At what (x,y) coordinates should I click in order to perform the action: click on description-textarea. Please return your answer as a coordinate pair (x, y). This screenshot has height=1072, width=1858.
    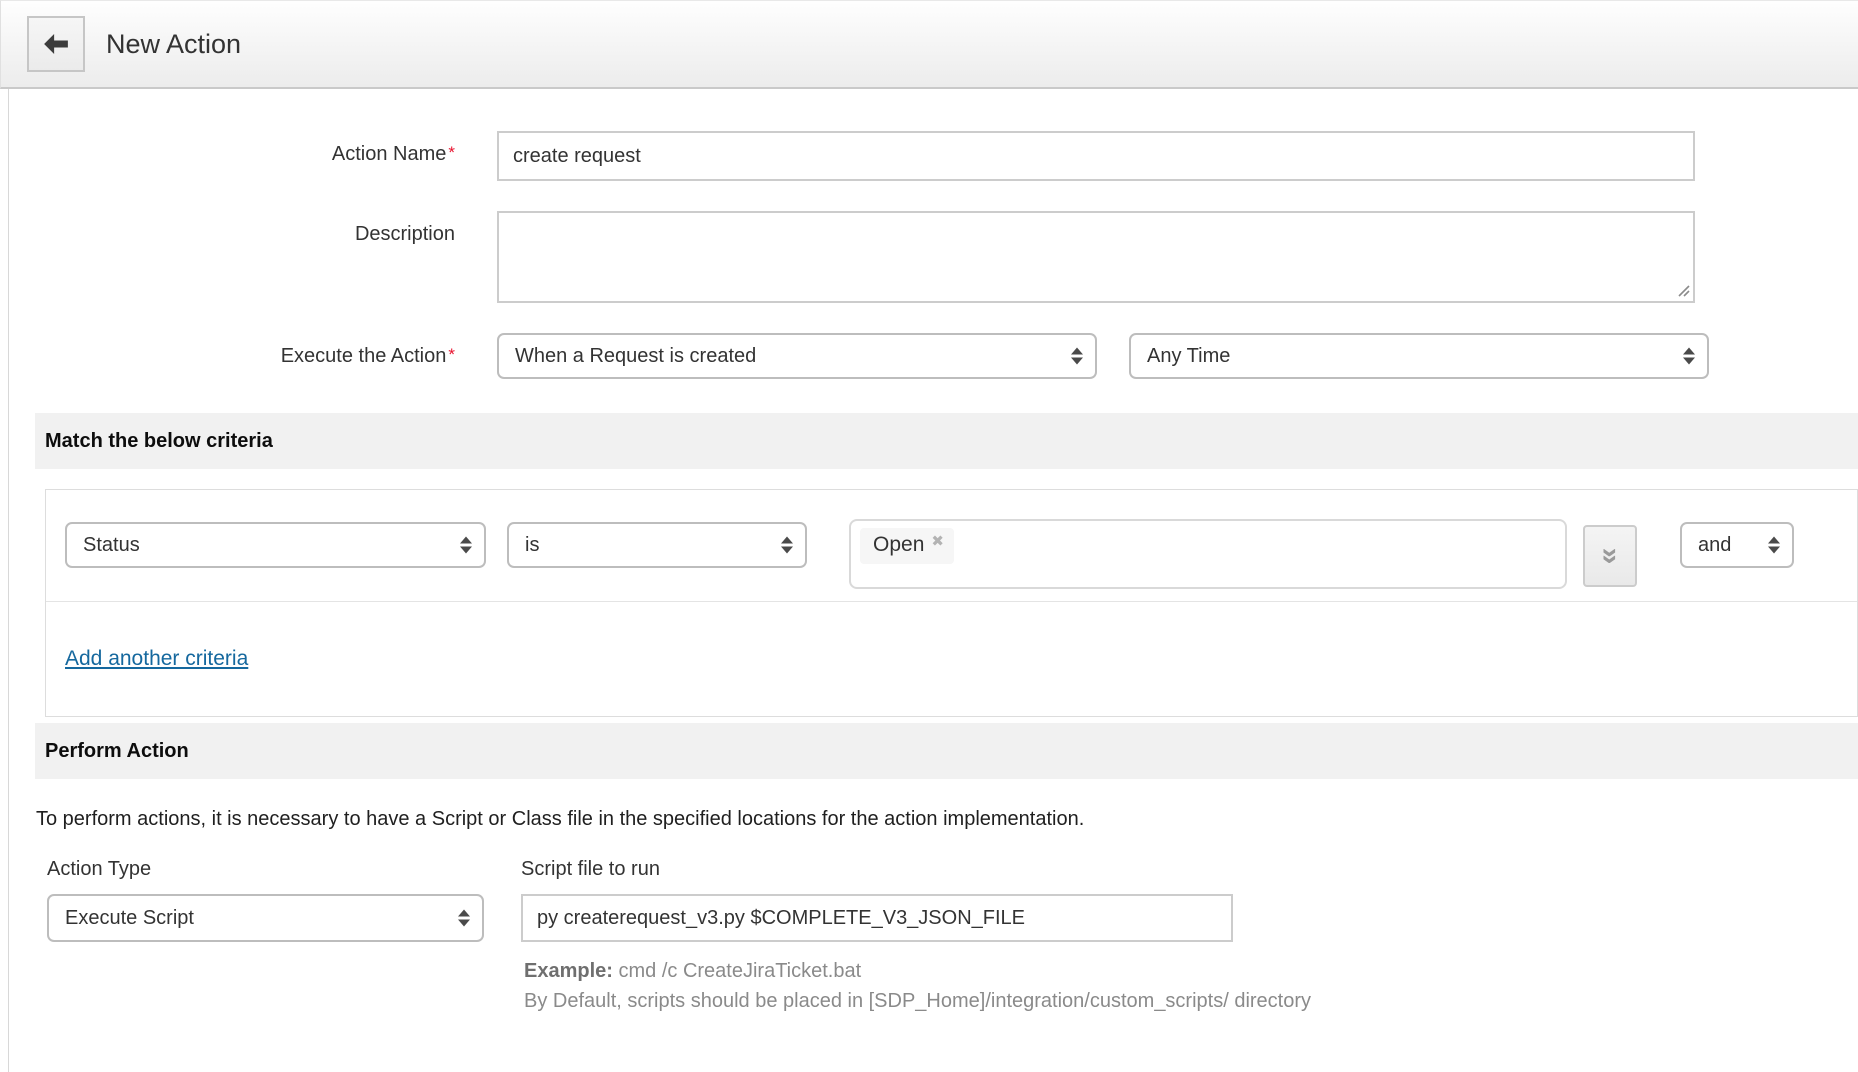
    Looking at the image, I should click on (1096, 257).